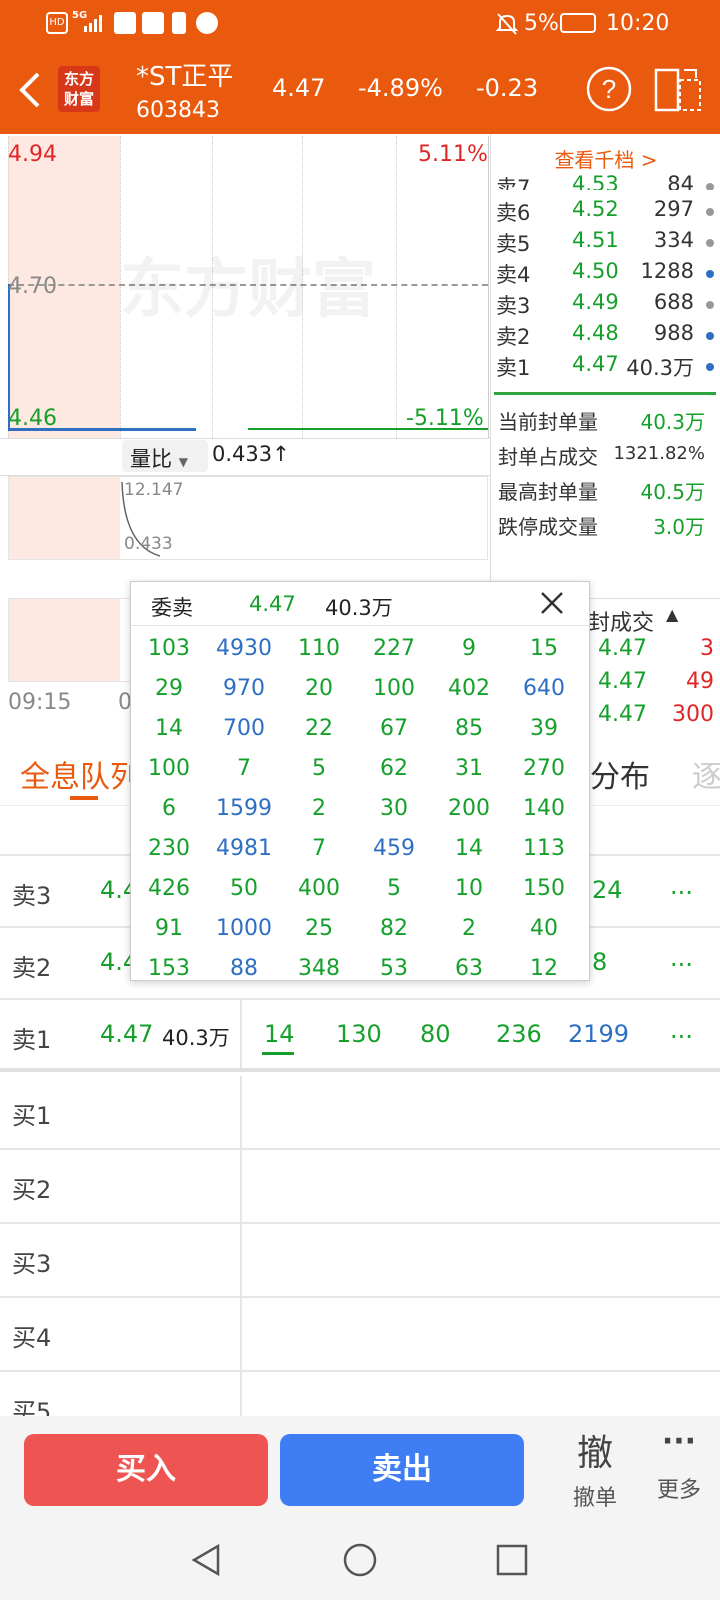 The height and width of the screenshot is (1600, 720). What do you see at coordinates (151, 459) in the screenshot?
I see `indicator-label: 量比` at bounding box center [151, 459].